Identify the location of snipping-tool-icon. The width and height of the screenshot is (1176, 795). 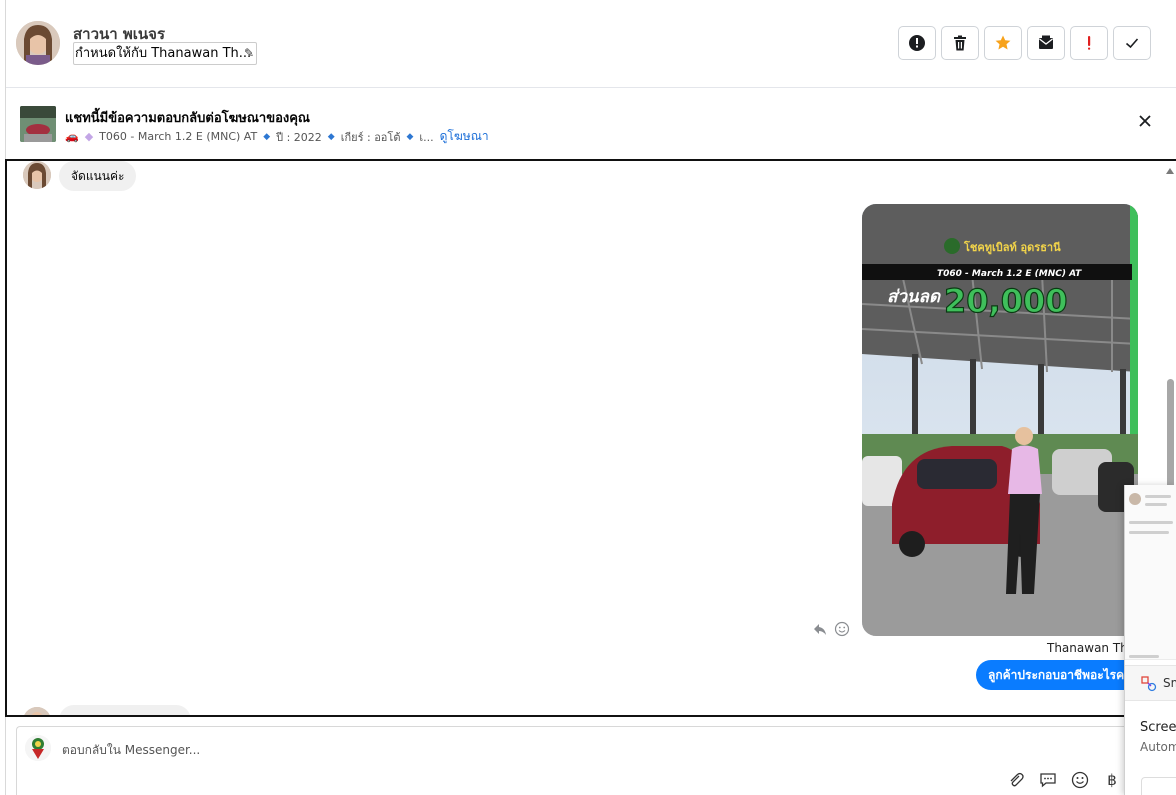
(1149, 684).